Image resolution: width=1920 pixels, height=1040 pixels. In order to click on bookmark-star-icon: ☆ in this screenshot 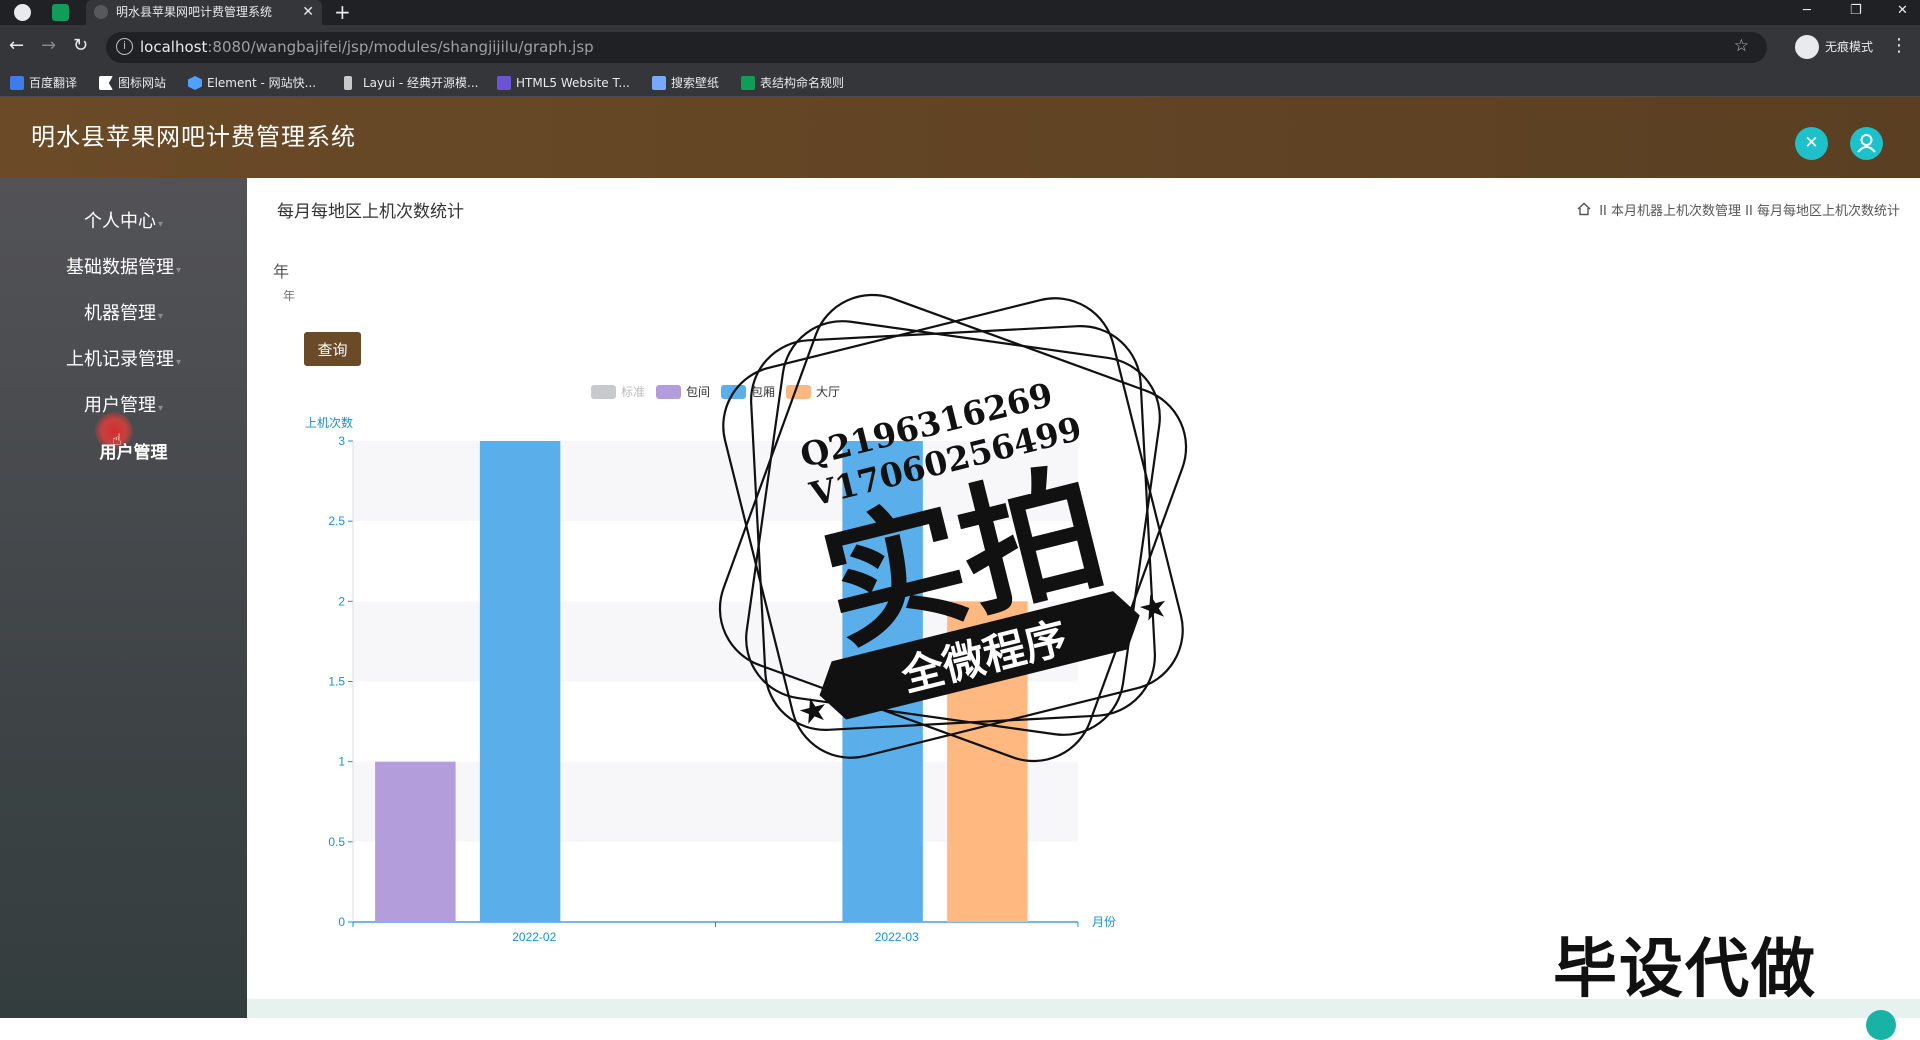, I will do `click(1741, 46)`.